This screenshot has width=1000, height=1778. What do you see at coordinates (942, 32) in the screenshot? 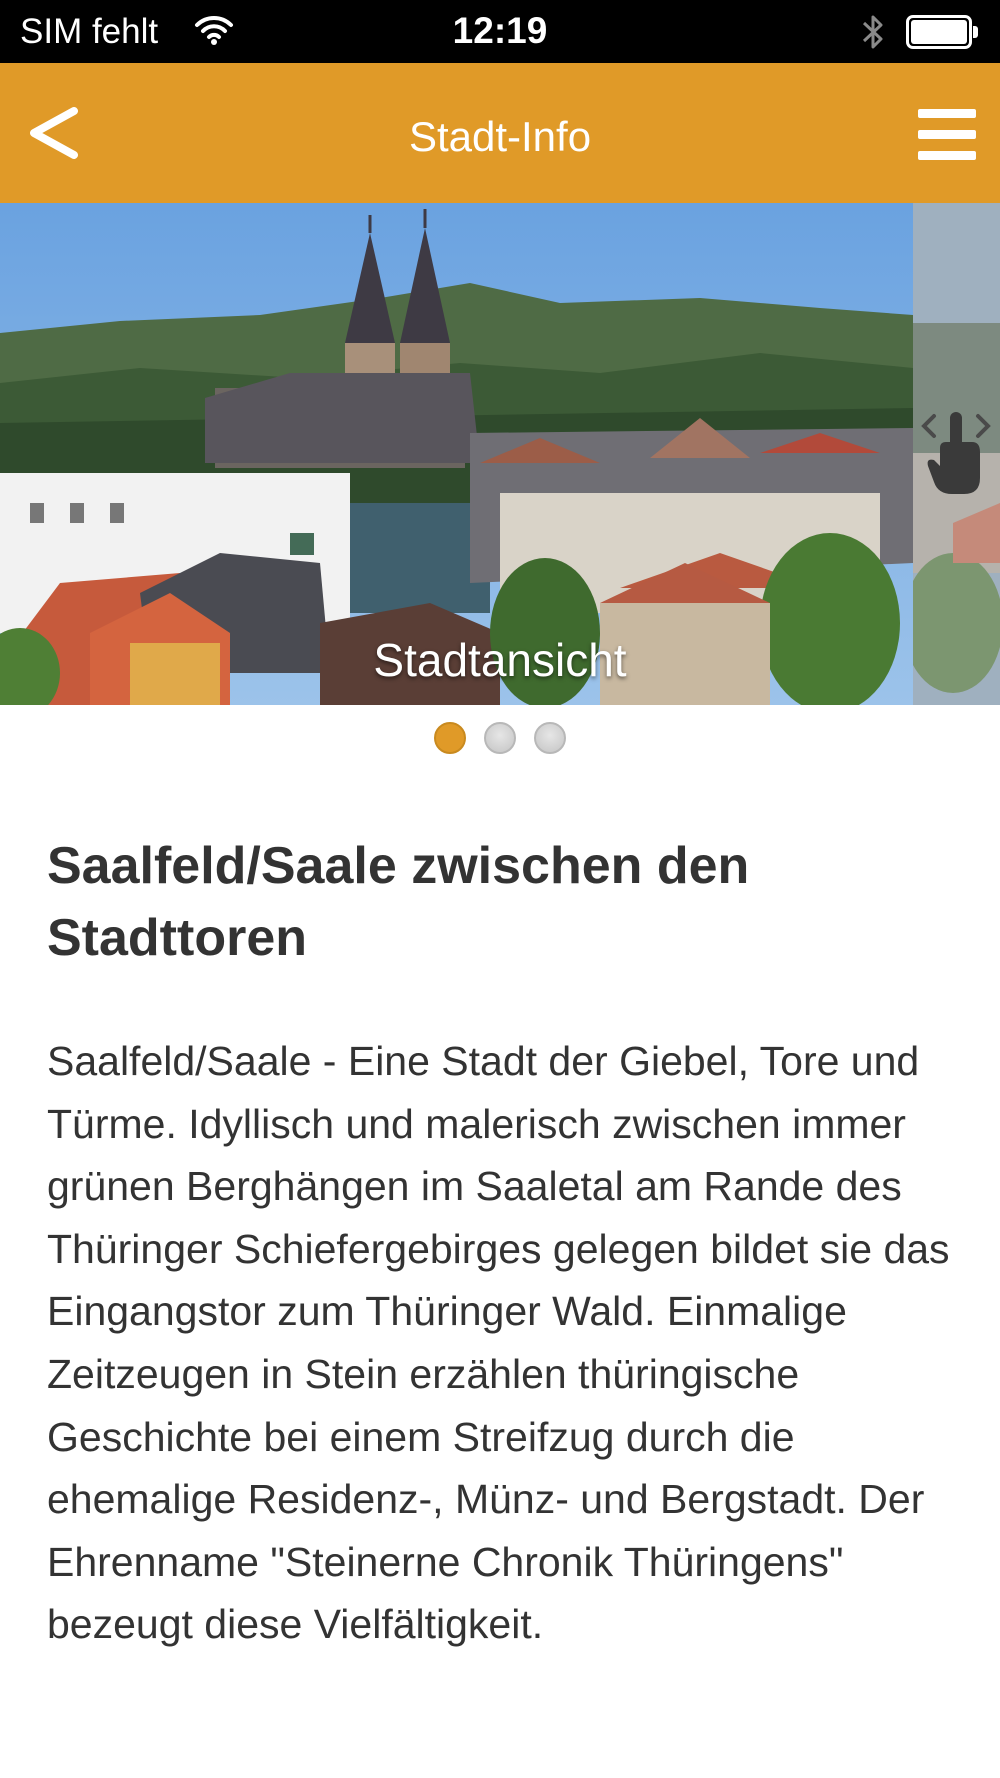
I see `battery-icon` at bounding box center [942, 32].